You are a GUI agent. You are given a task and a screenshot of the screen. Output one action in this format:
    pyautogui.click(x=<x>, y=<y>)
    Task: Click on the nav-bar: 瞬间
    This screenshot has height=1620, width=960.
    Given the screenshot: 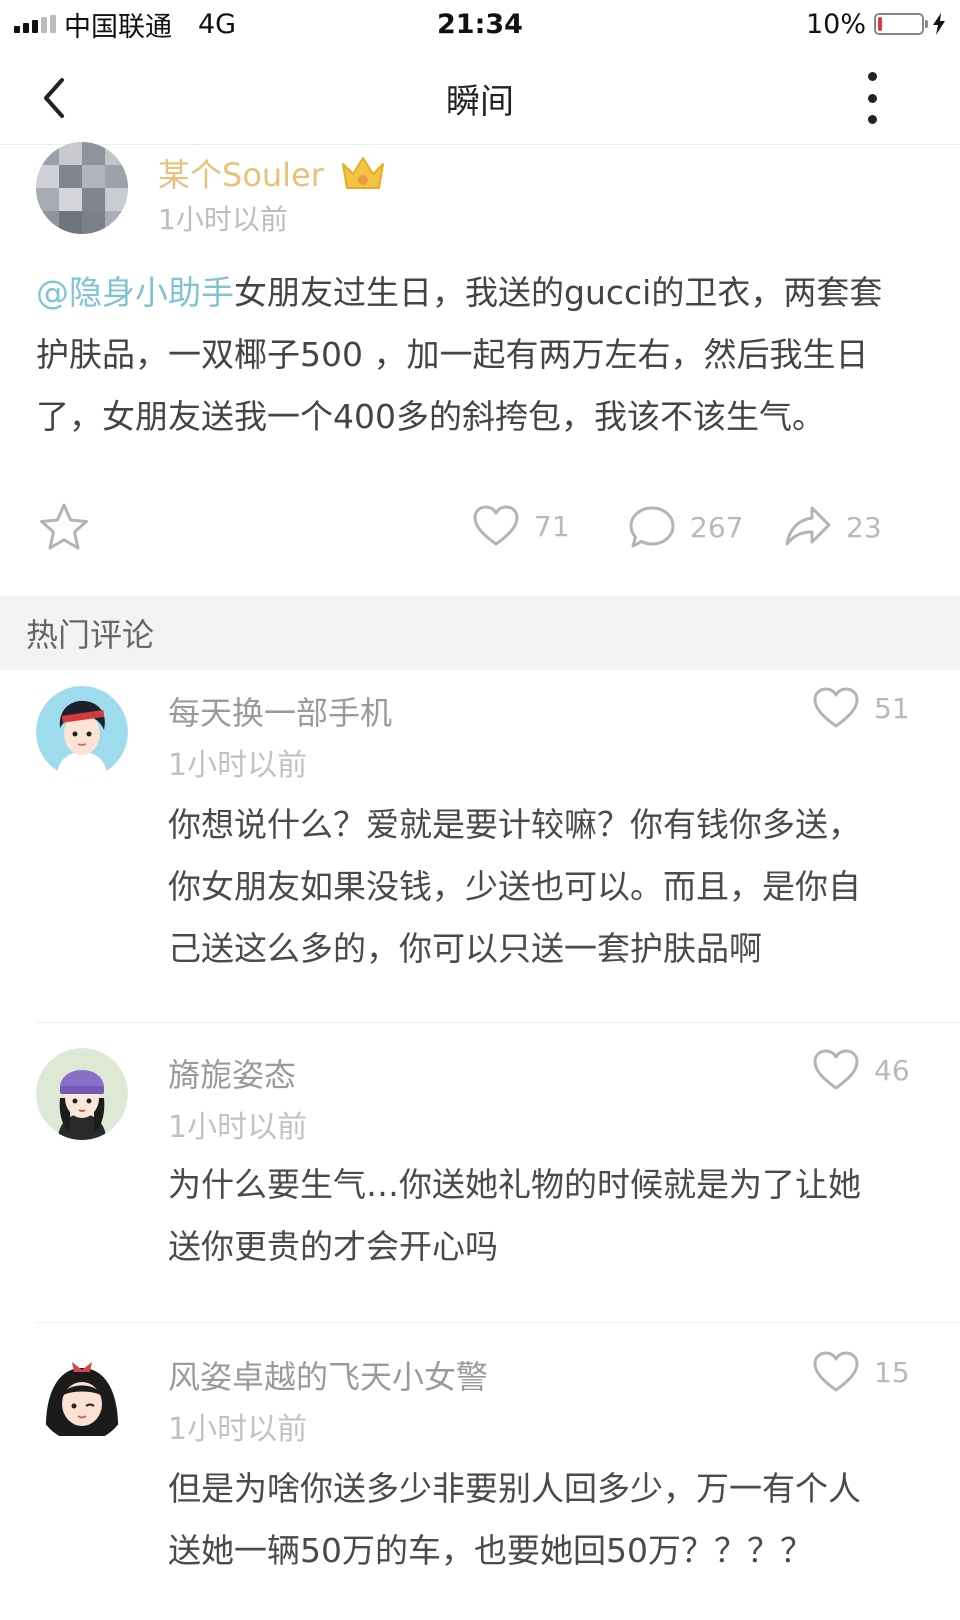 What is the action you would take?
    pyautogui.click(x=480, y=98)
    